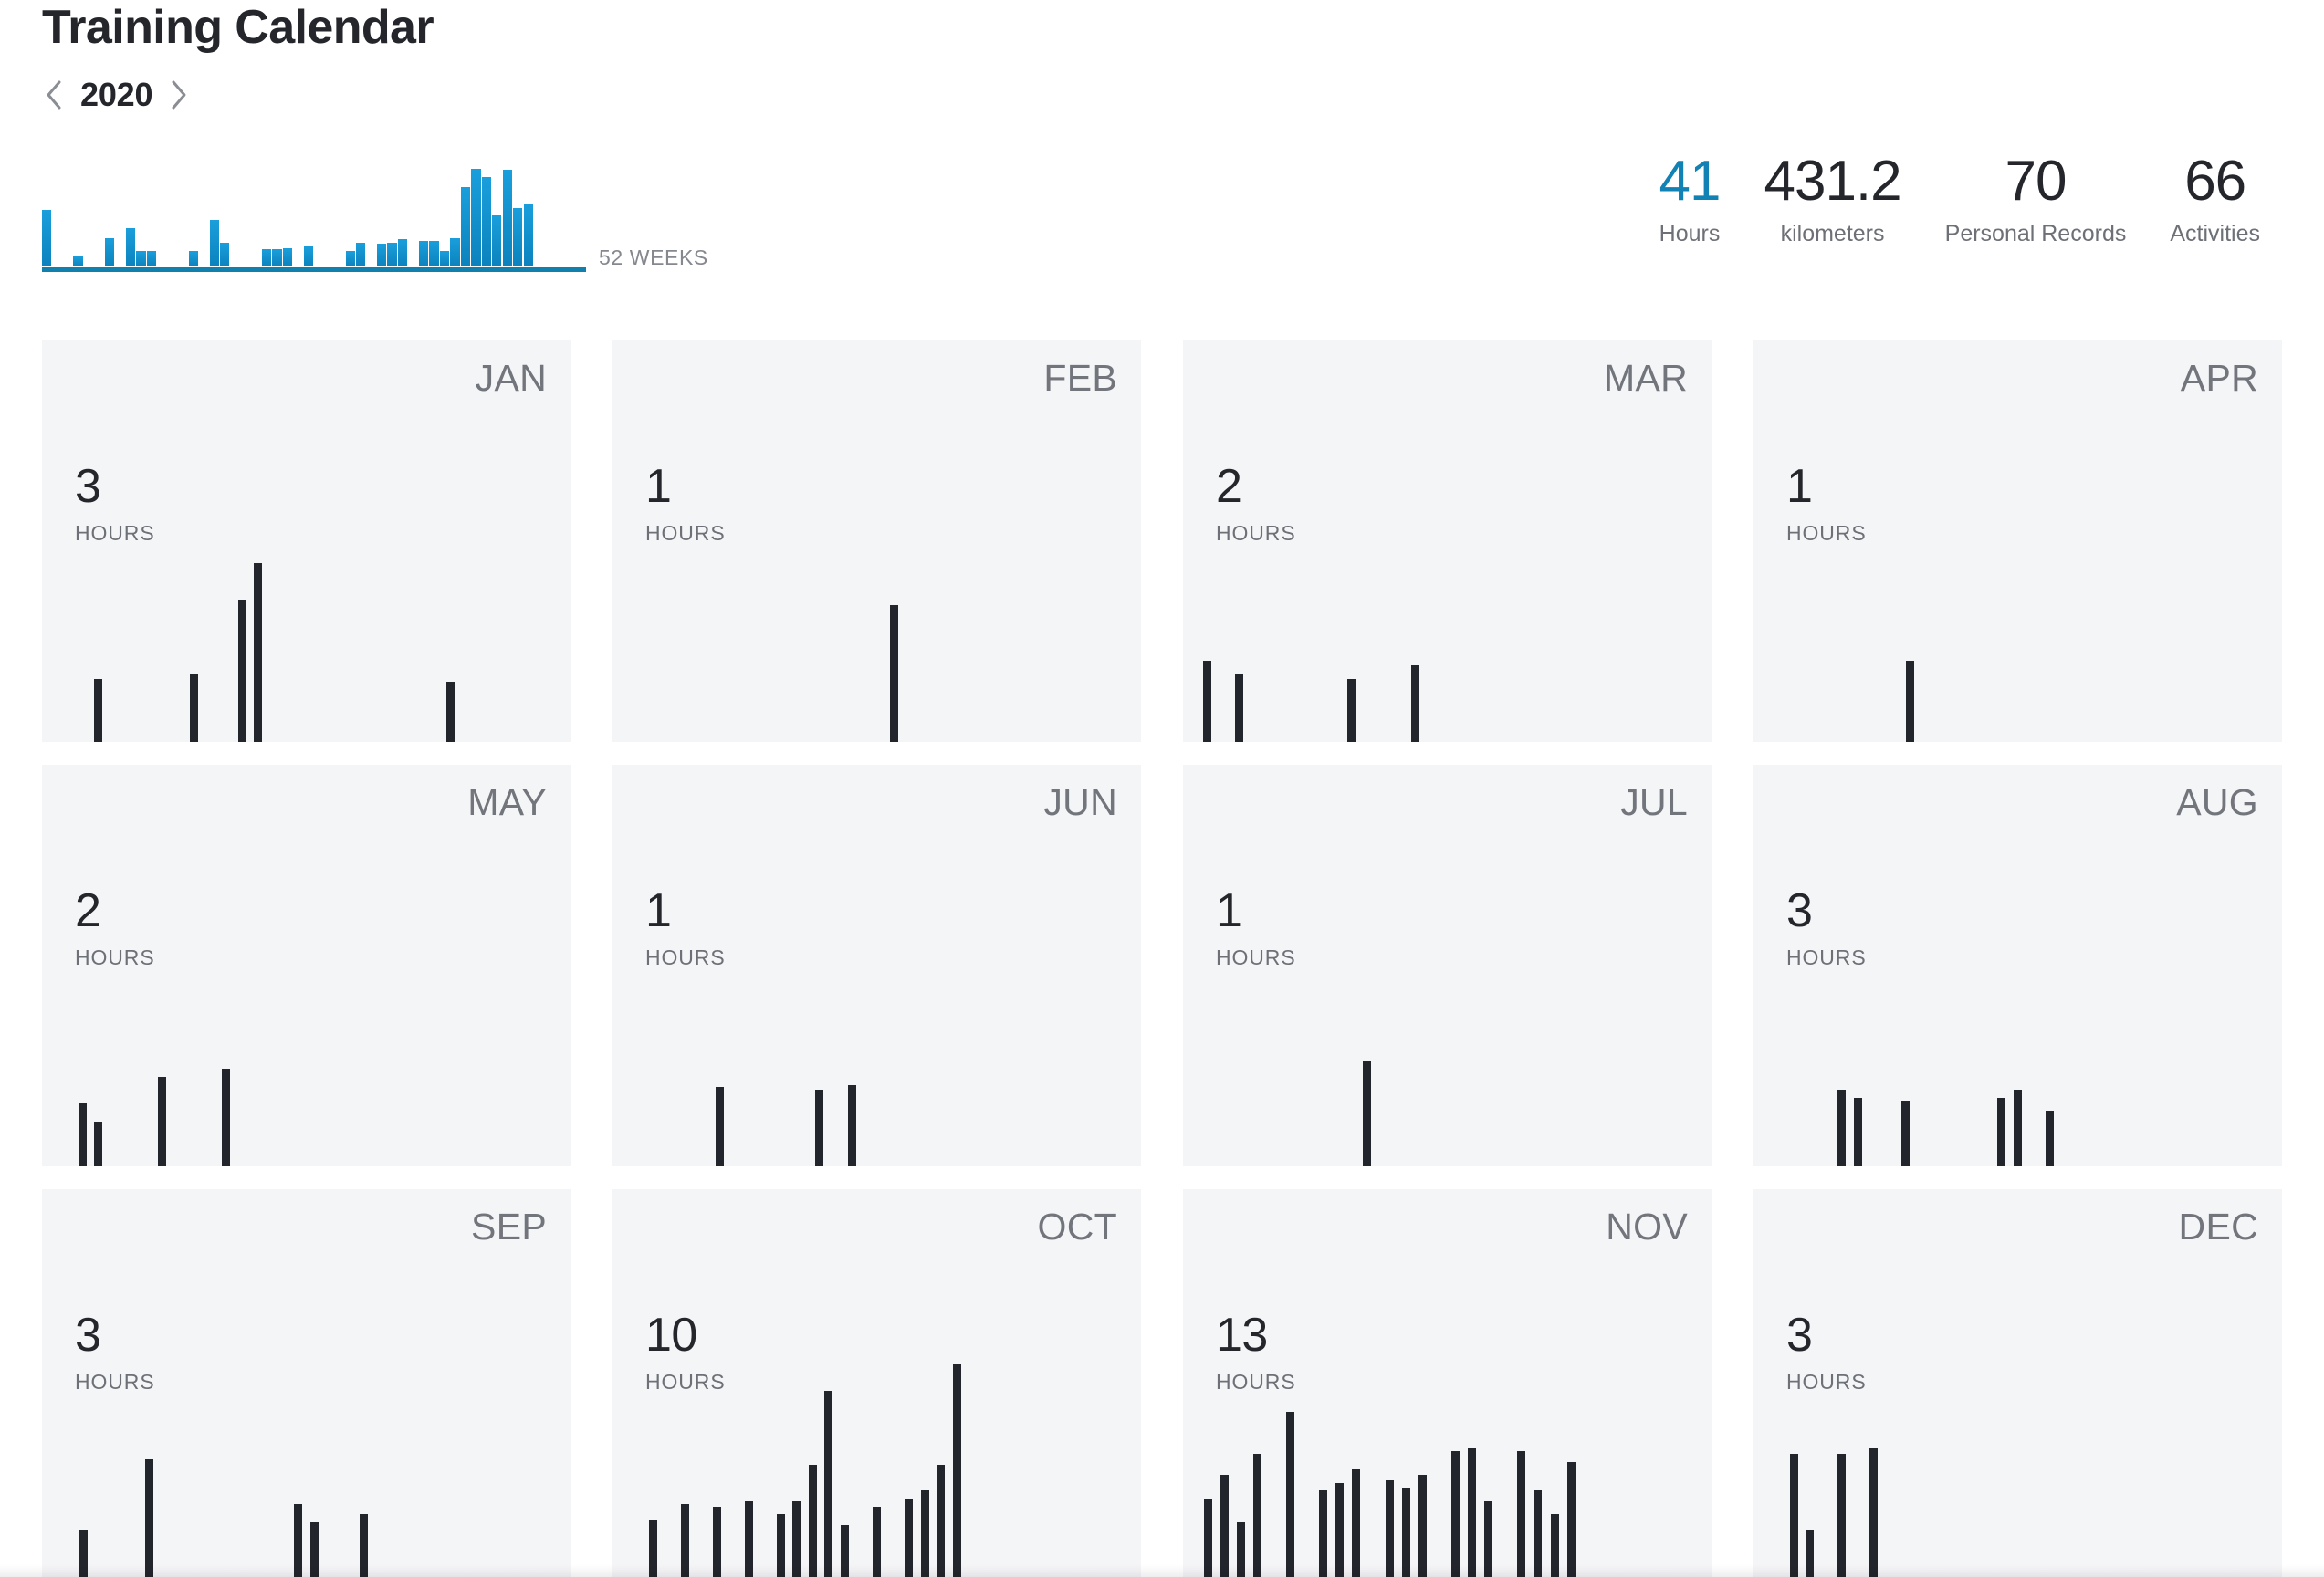  I want to click on month-name: DEC, so click(2218, 1227).